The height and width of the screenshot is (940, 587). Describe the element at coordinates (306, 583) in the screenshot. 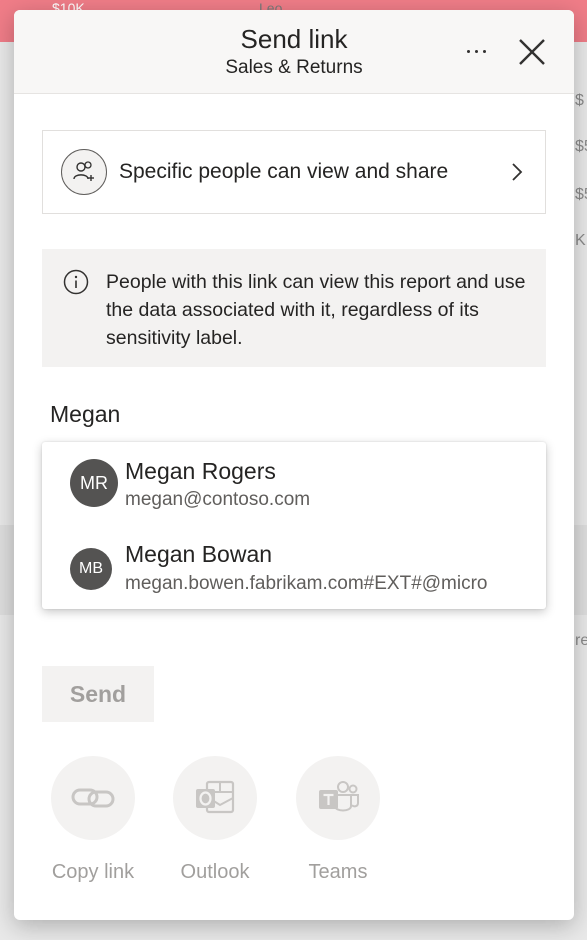

I see `suggestion-email: megan.bowen.fabrikam.com#EXT#@micro` at that location.